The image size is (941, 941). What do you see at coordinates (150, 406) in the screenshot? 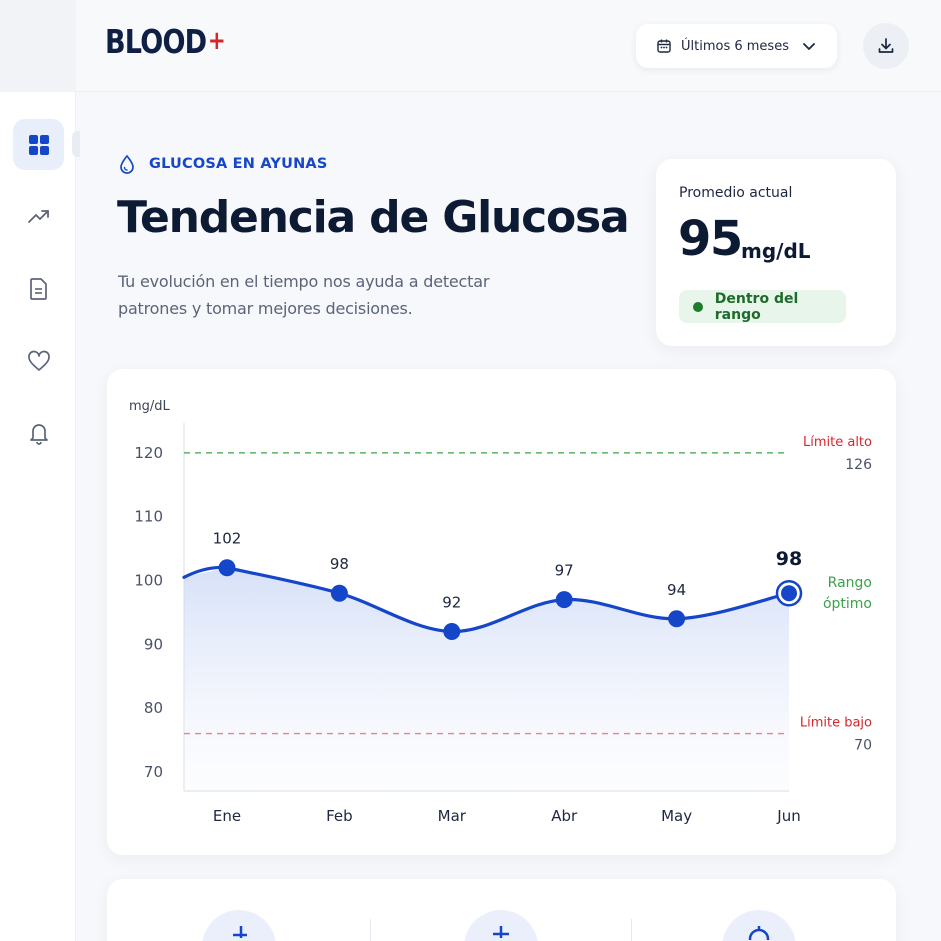
I see `y-axis-label: mg/dL` at bounding box center [150, 406].